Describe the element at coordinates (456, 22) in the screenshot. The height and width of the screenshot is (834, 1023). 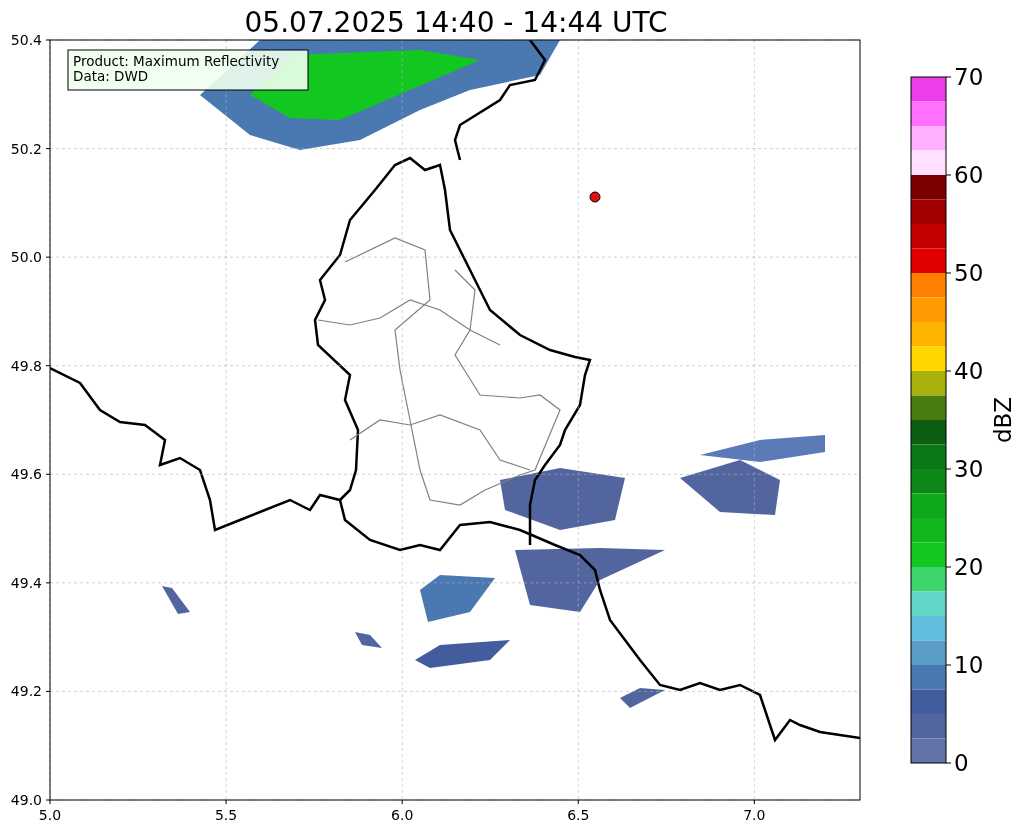
I see `chart-title: 05.07.2025 14:40 - 14:44 UTC` at that location.